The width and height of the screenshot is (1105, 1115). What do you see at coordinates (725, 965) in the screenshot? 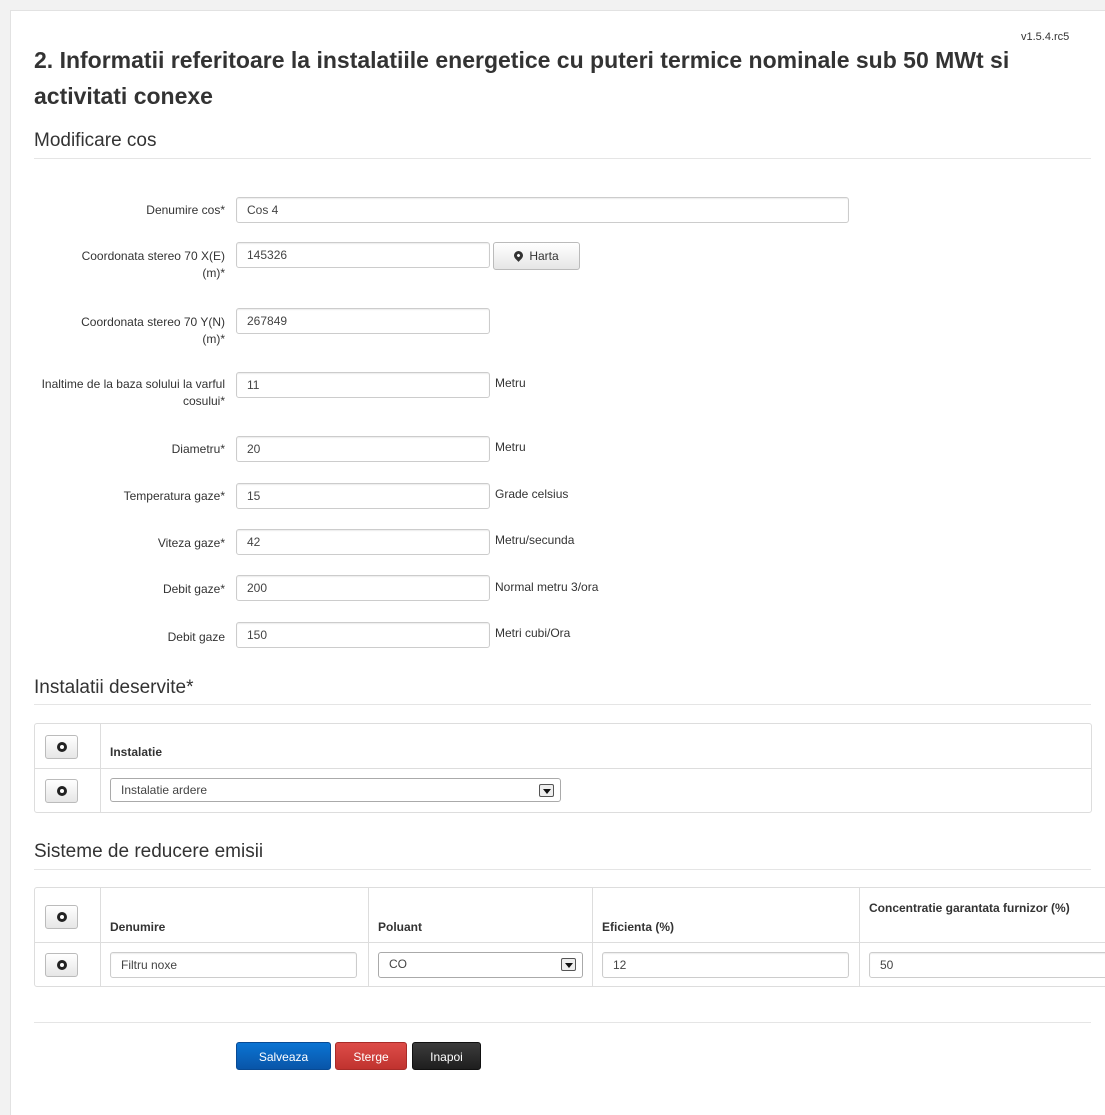
I see `eficienta-input: 12` at bounding box center [725, 965].